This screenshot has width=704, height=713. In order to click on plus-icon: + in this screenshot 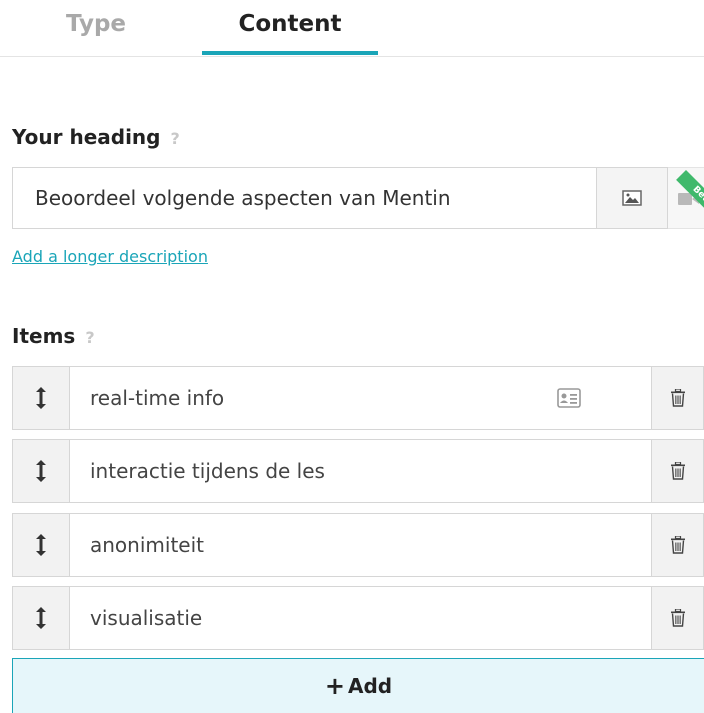, I will do `click(334, 686)`.